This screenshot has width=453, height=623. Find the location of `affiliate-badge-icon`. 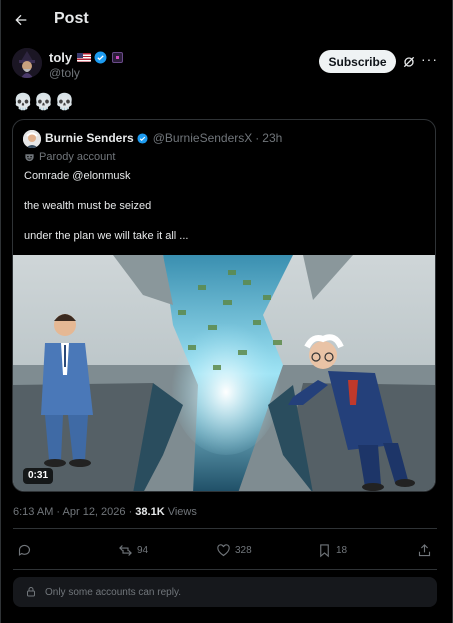

affiliate-badge-icon is located at coordinates (118, 57).